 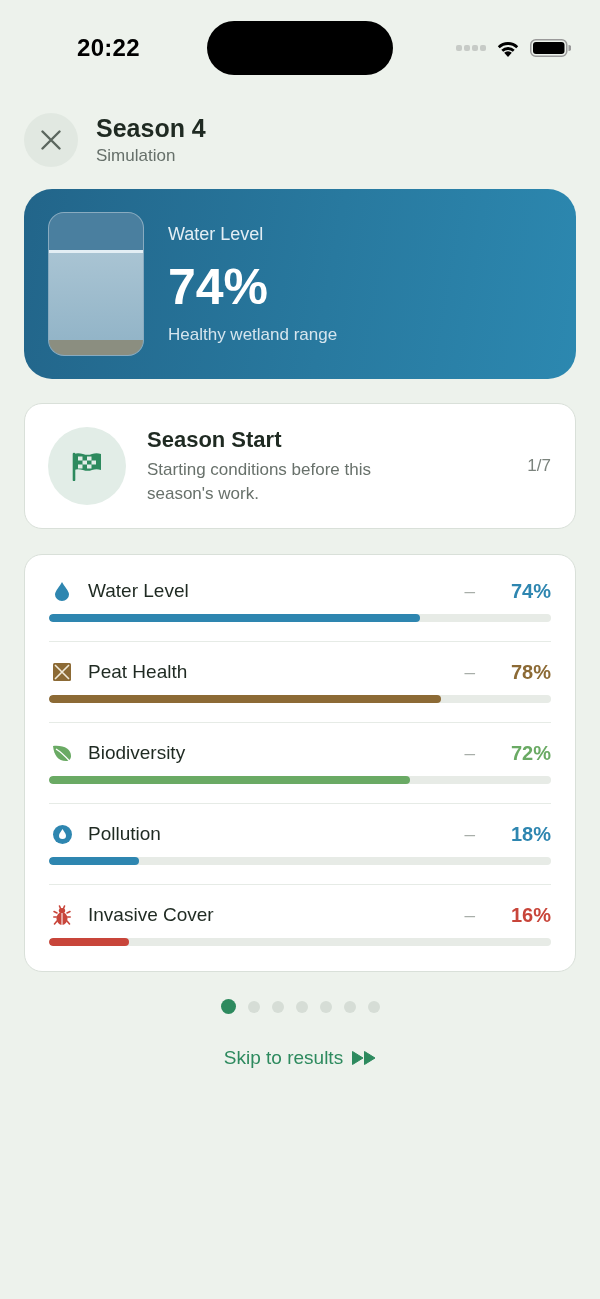 I want to click on metric-value: 78%, so click(x=530, y=672).